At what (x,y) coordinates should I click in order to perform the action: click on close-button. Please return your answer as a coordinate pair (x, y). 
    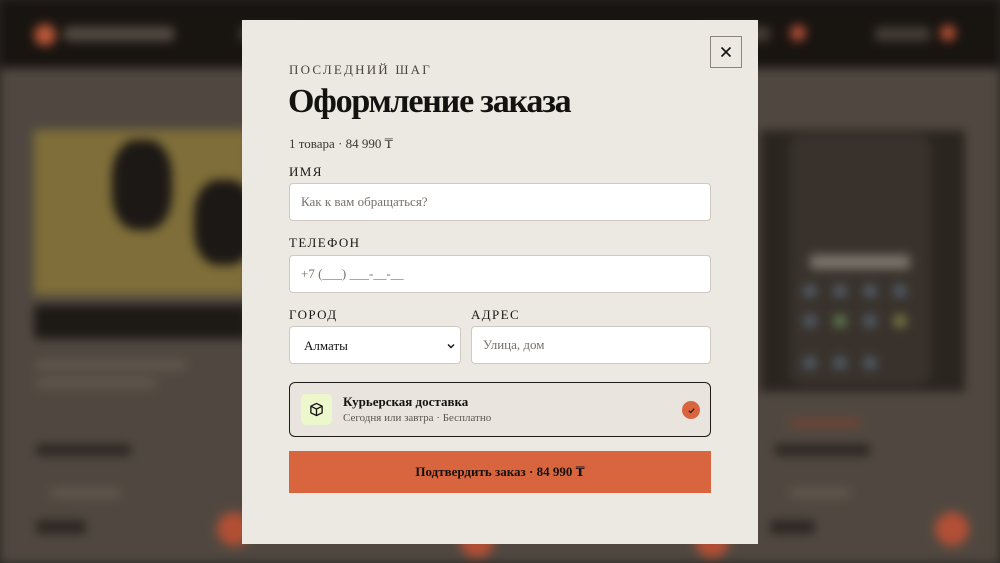
    Looking at the image, I should click on (726, 52).